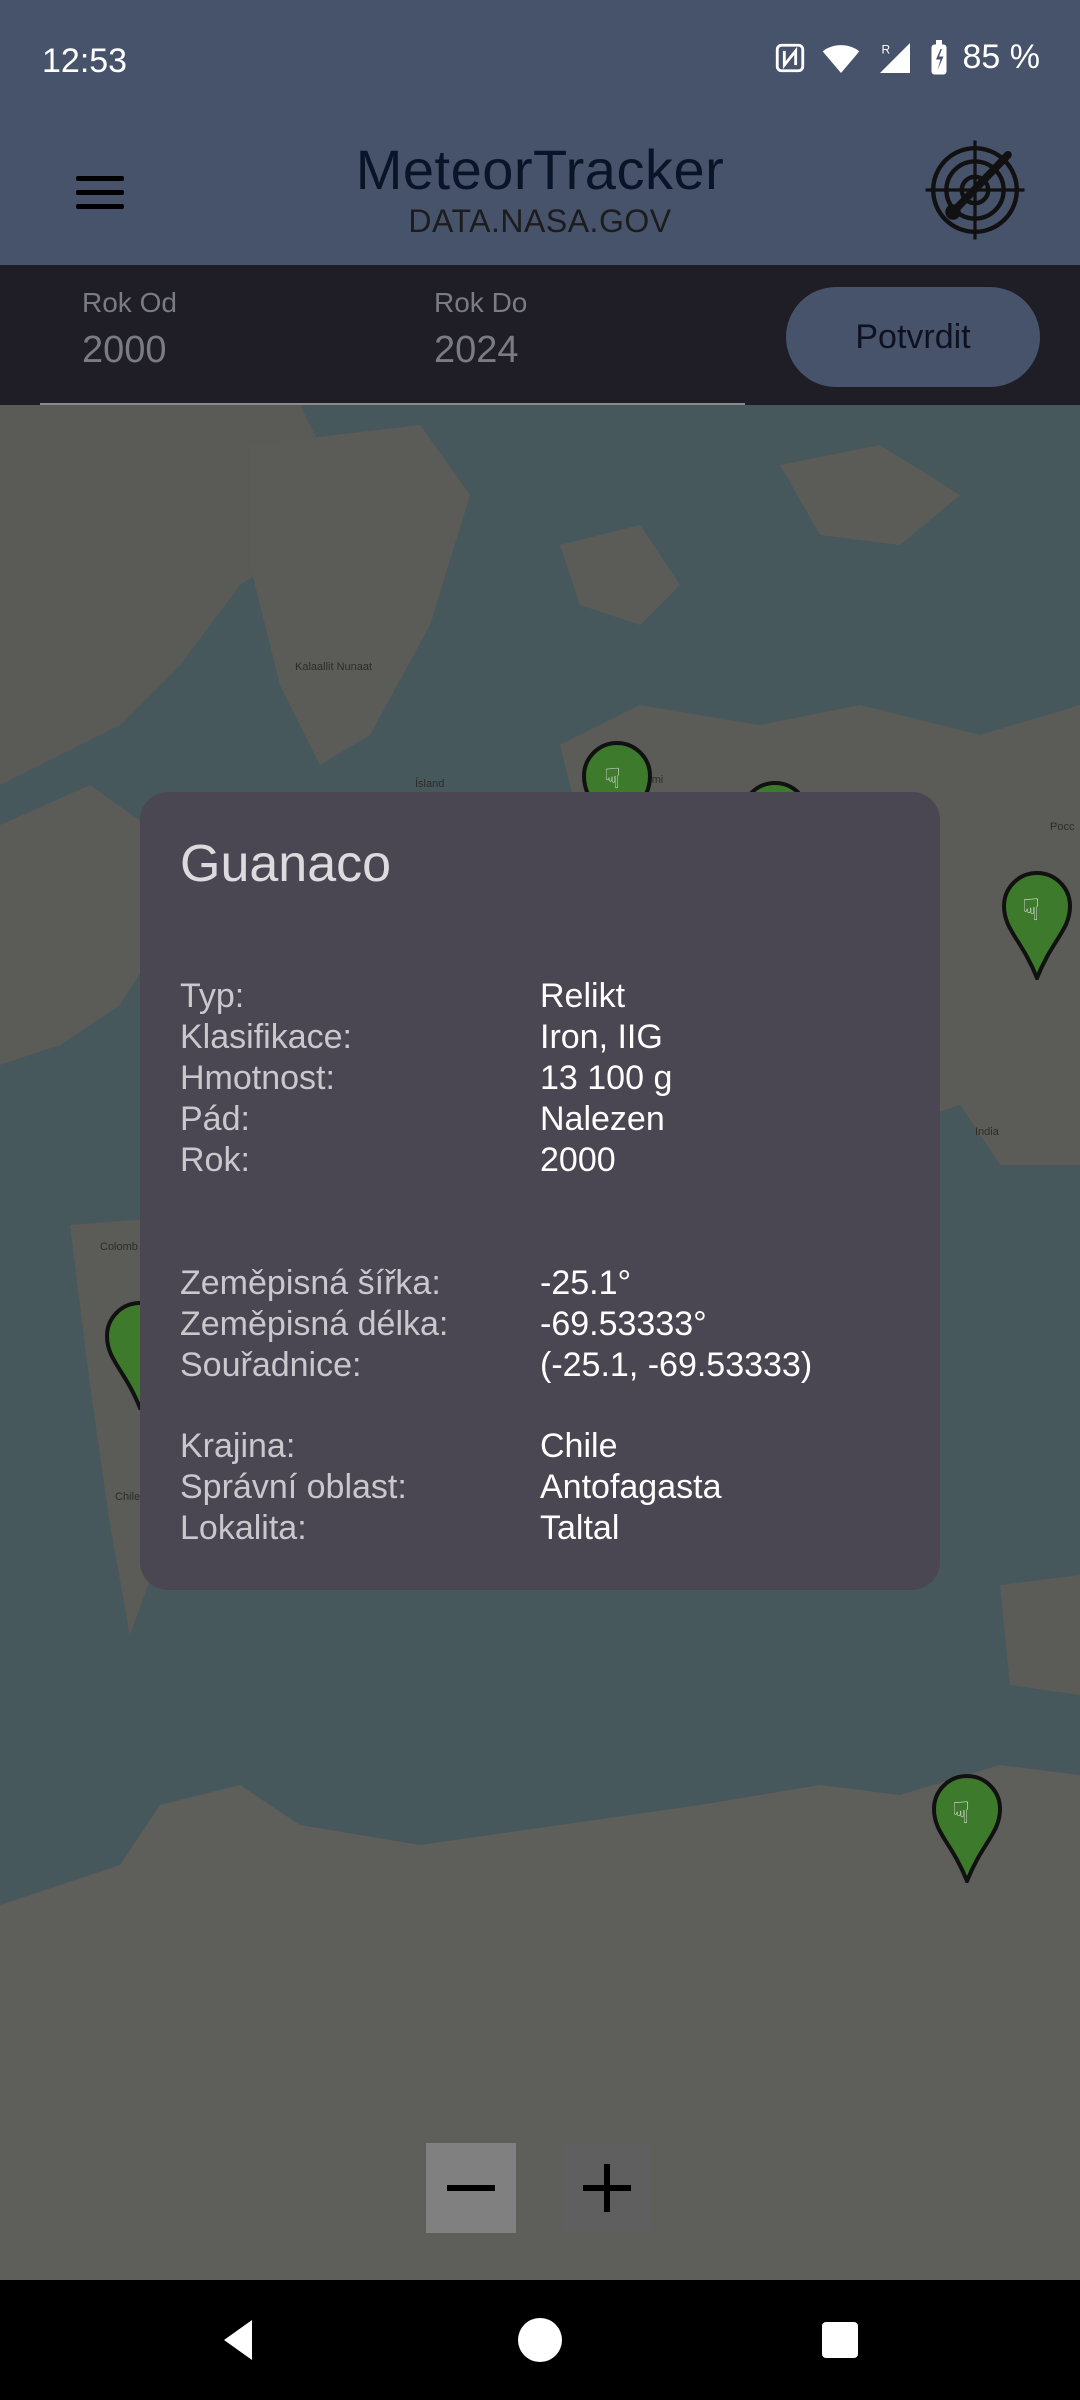 This screenshot has width=1080, height=2400. I want to click on detail-value: -25.1°, so click(586, 1283).